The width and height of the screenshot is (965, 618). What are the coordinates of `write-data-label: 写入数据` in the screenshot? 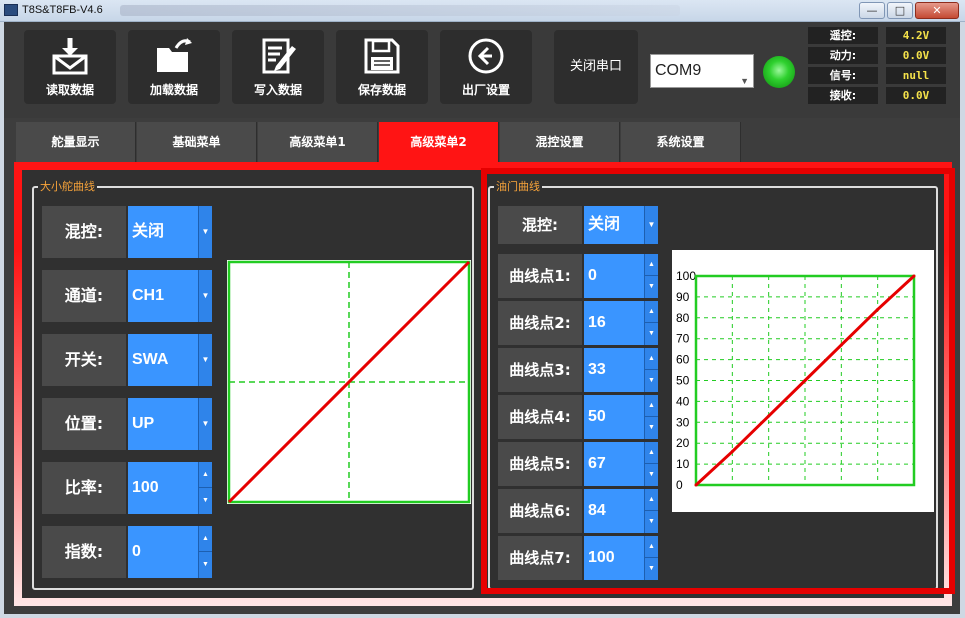 It's located at (277, 90).